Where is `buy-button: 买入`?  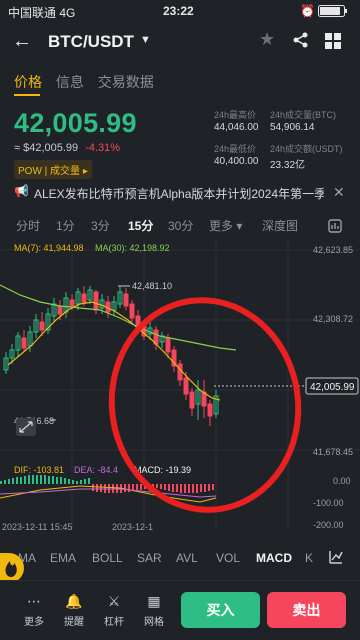 buy-button: 买入 is located at coordinates (220, 610).